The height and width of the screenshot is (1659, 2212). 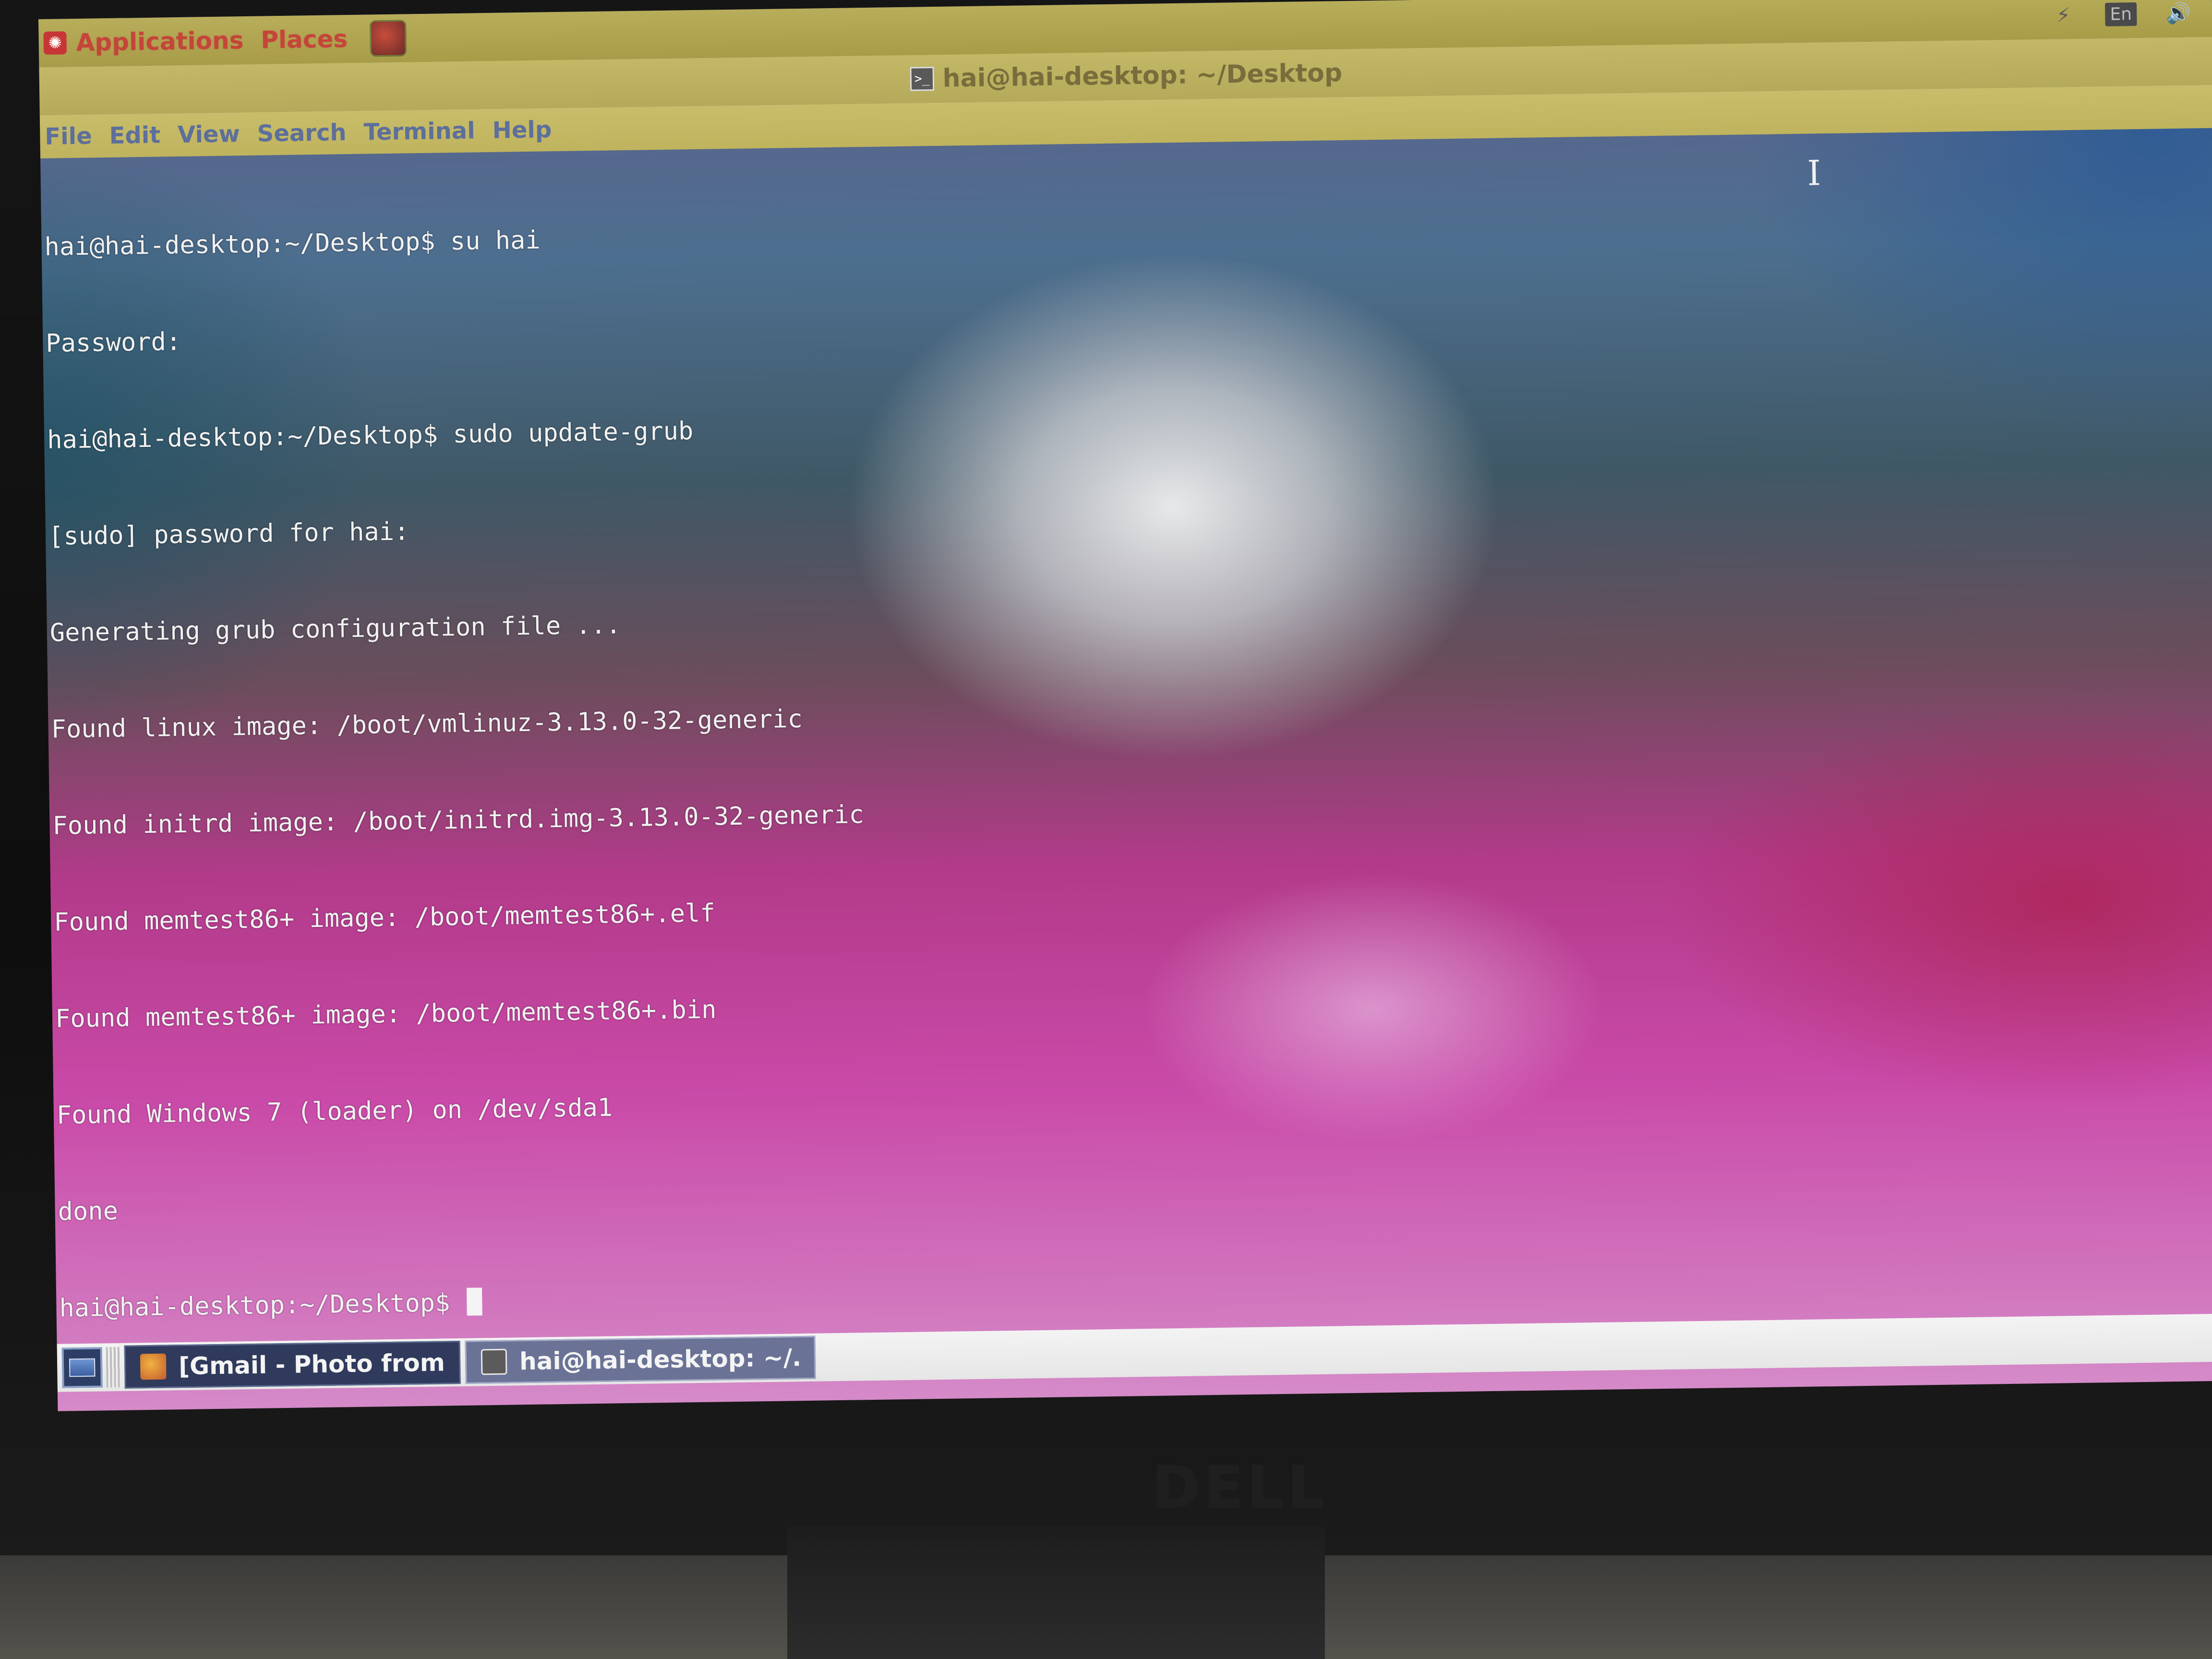 I want to click on panel-menu: ✺ Applications Places, so click(x=225, y=41).